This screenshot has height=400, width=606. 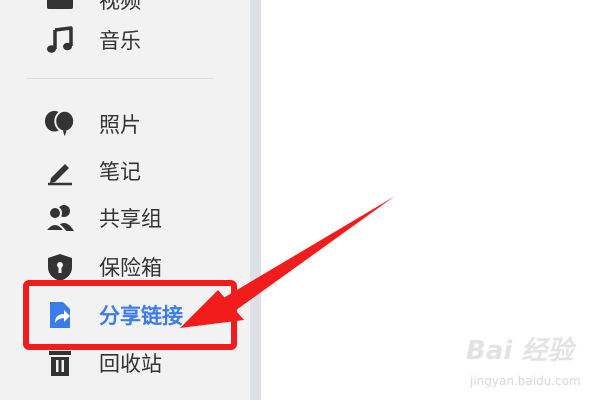 What do you see at coordinates (60, 267) in the screenshot?
I see `shield-lock-icon` at bounding box center [60, 267].